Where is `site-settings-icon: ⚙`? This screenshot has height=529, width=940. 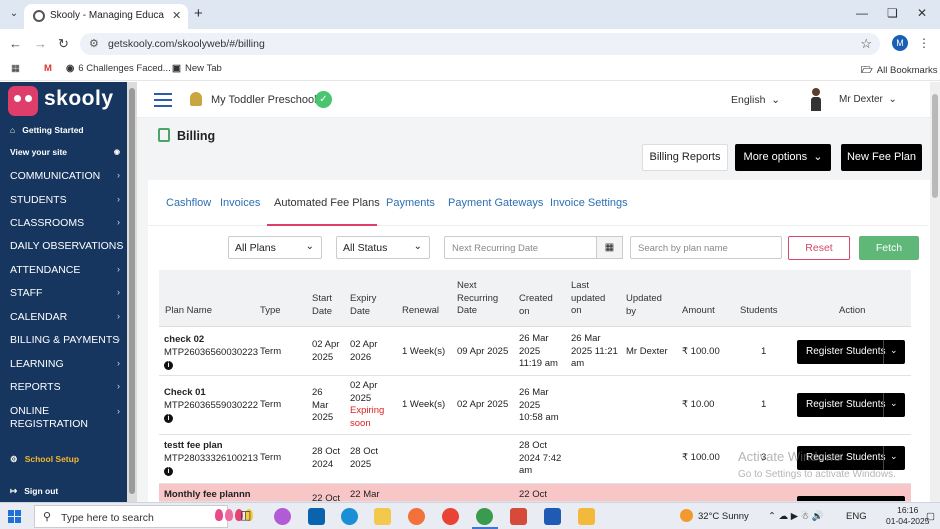 site-settings-icon: ⚙ is located at coordinates (94, 43).